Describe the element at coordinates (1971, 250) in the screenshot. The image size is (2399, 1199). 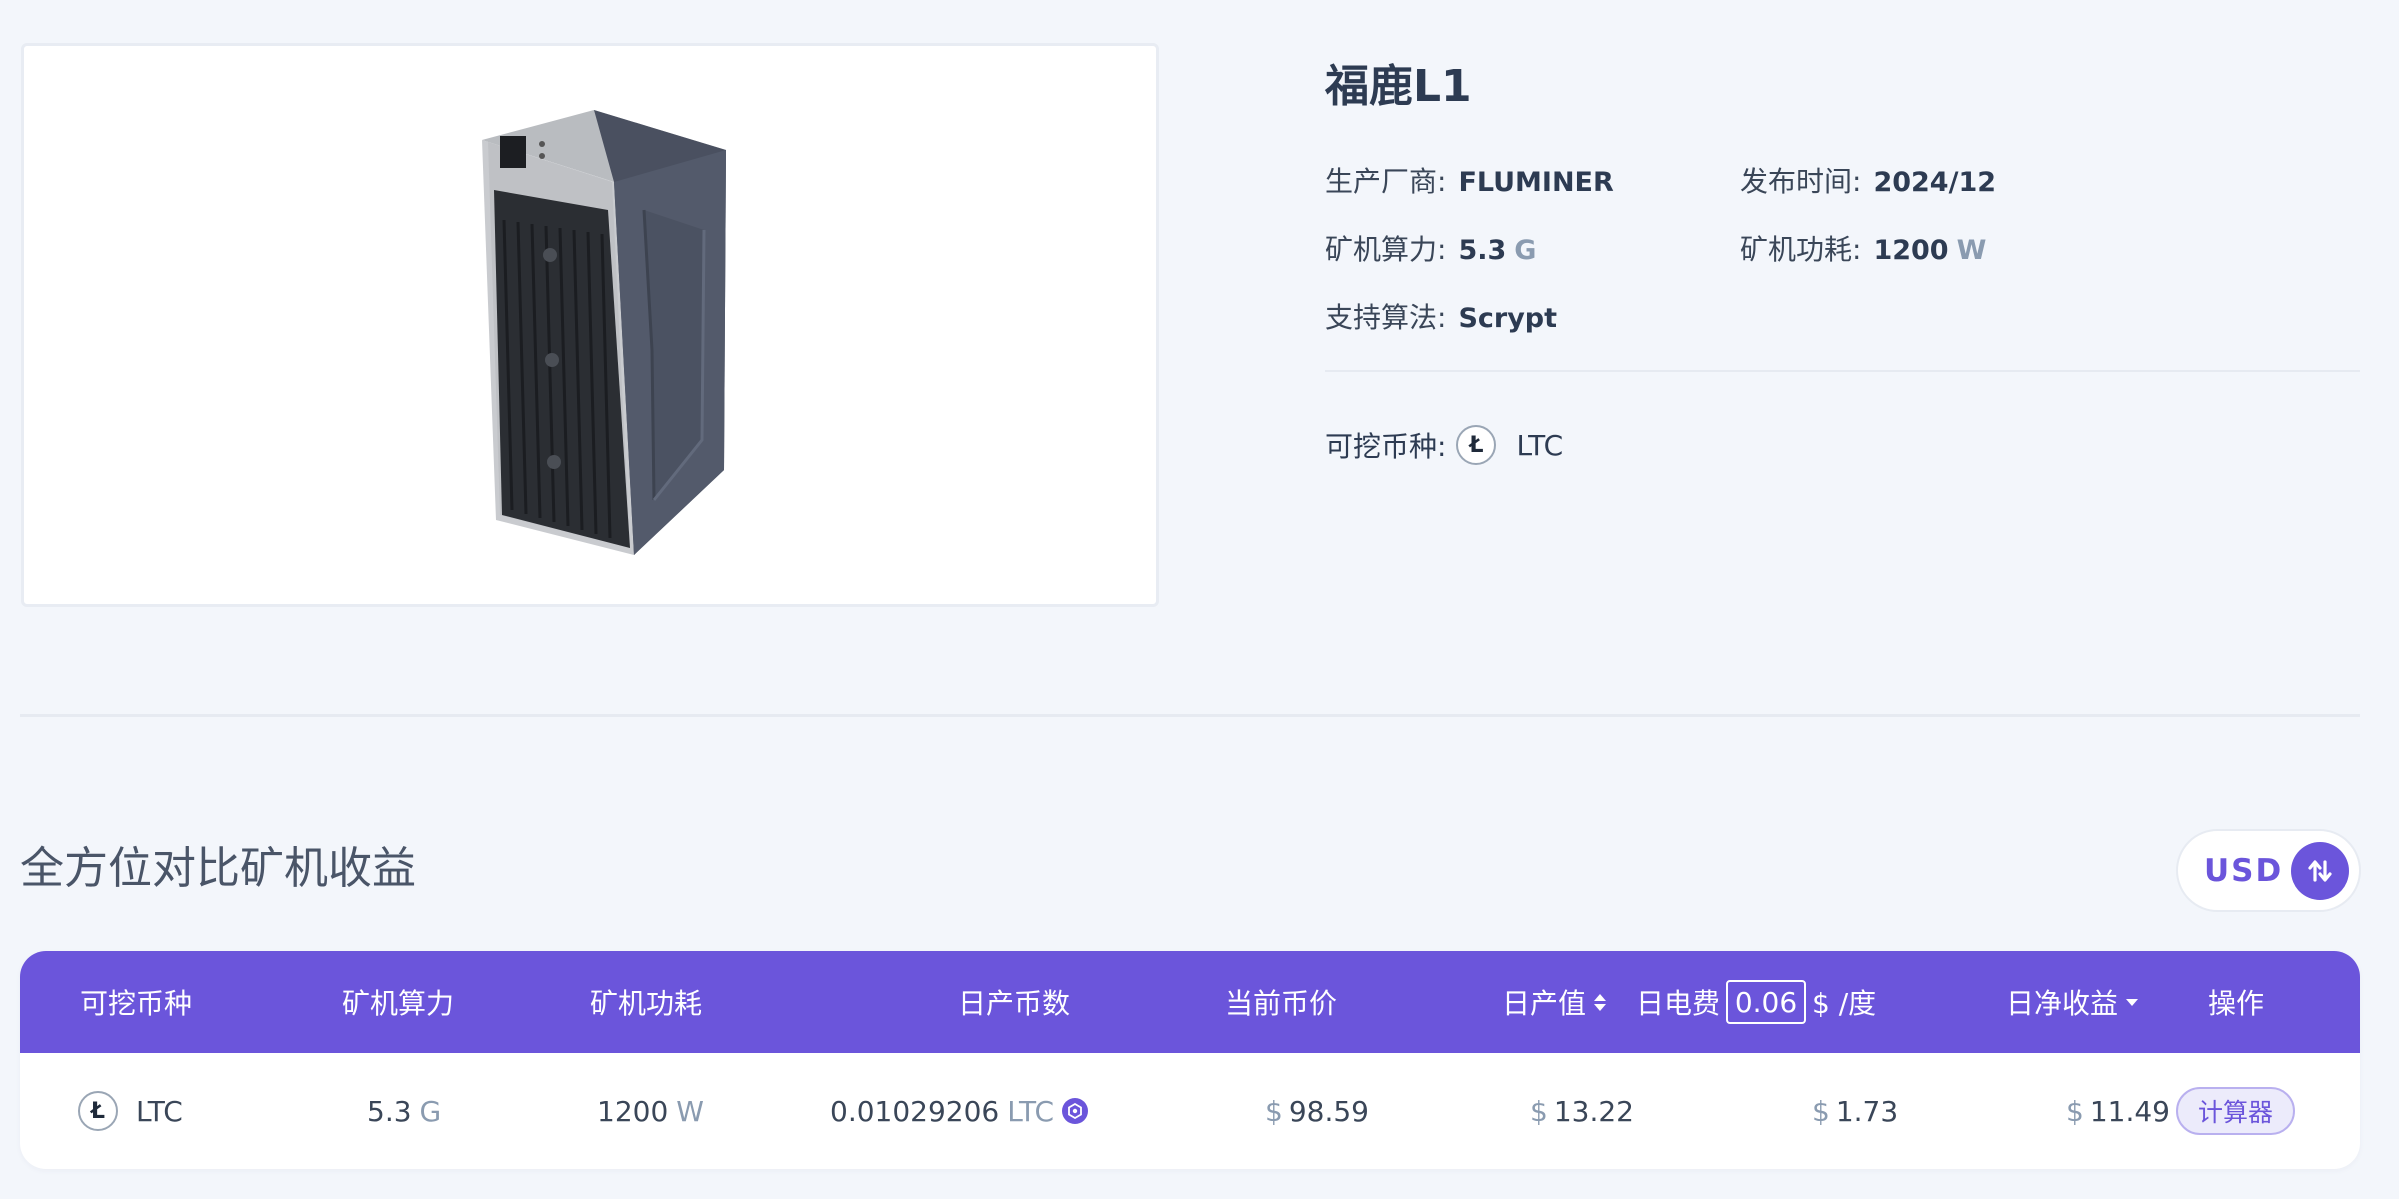
I see `spec-unit: W` at that location.